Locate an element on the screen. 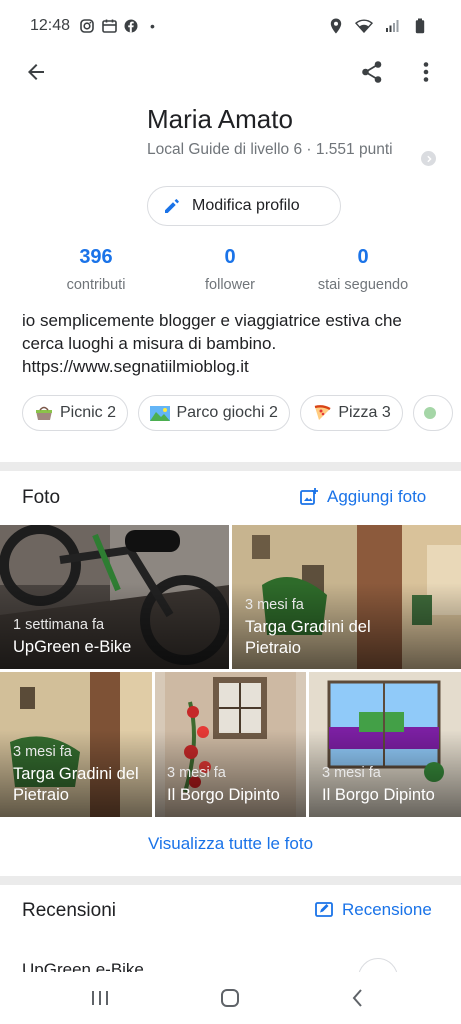 The width and height of the screenshot is (461, 1024). signal-icon is located at coordinates (392, 26).